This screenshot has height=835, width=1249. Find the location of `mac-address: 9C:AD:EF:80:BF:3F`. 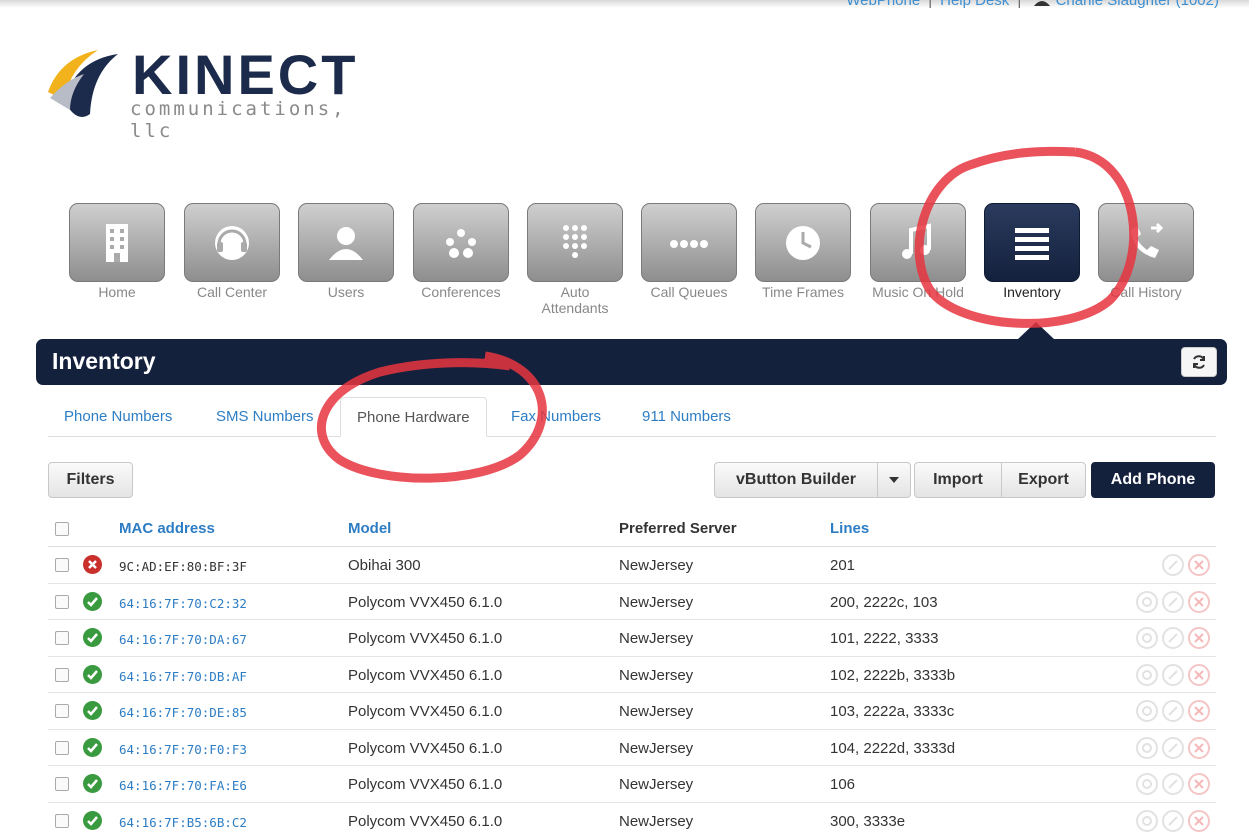

mac-address: 9C:AD:EF:80:BF:3F is located at coordinates (183, 566).